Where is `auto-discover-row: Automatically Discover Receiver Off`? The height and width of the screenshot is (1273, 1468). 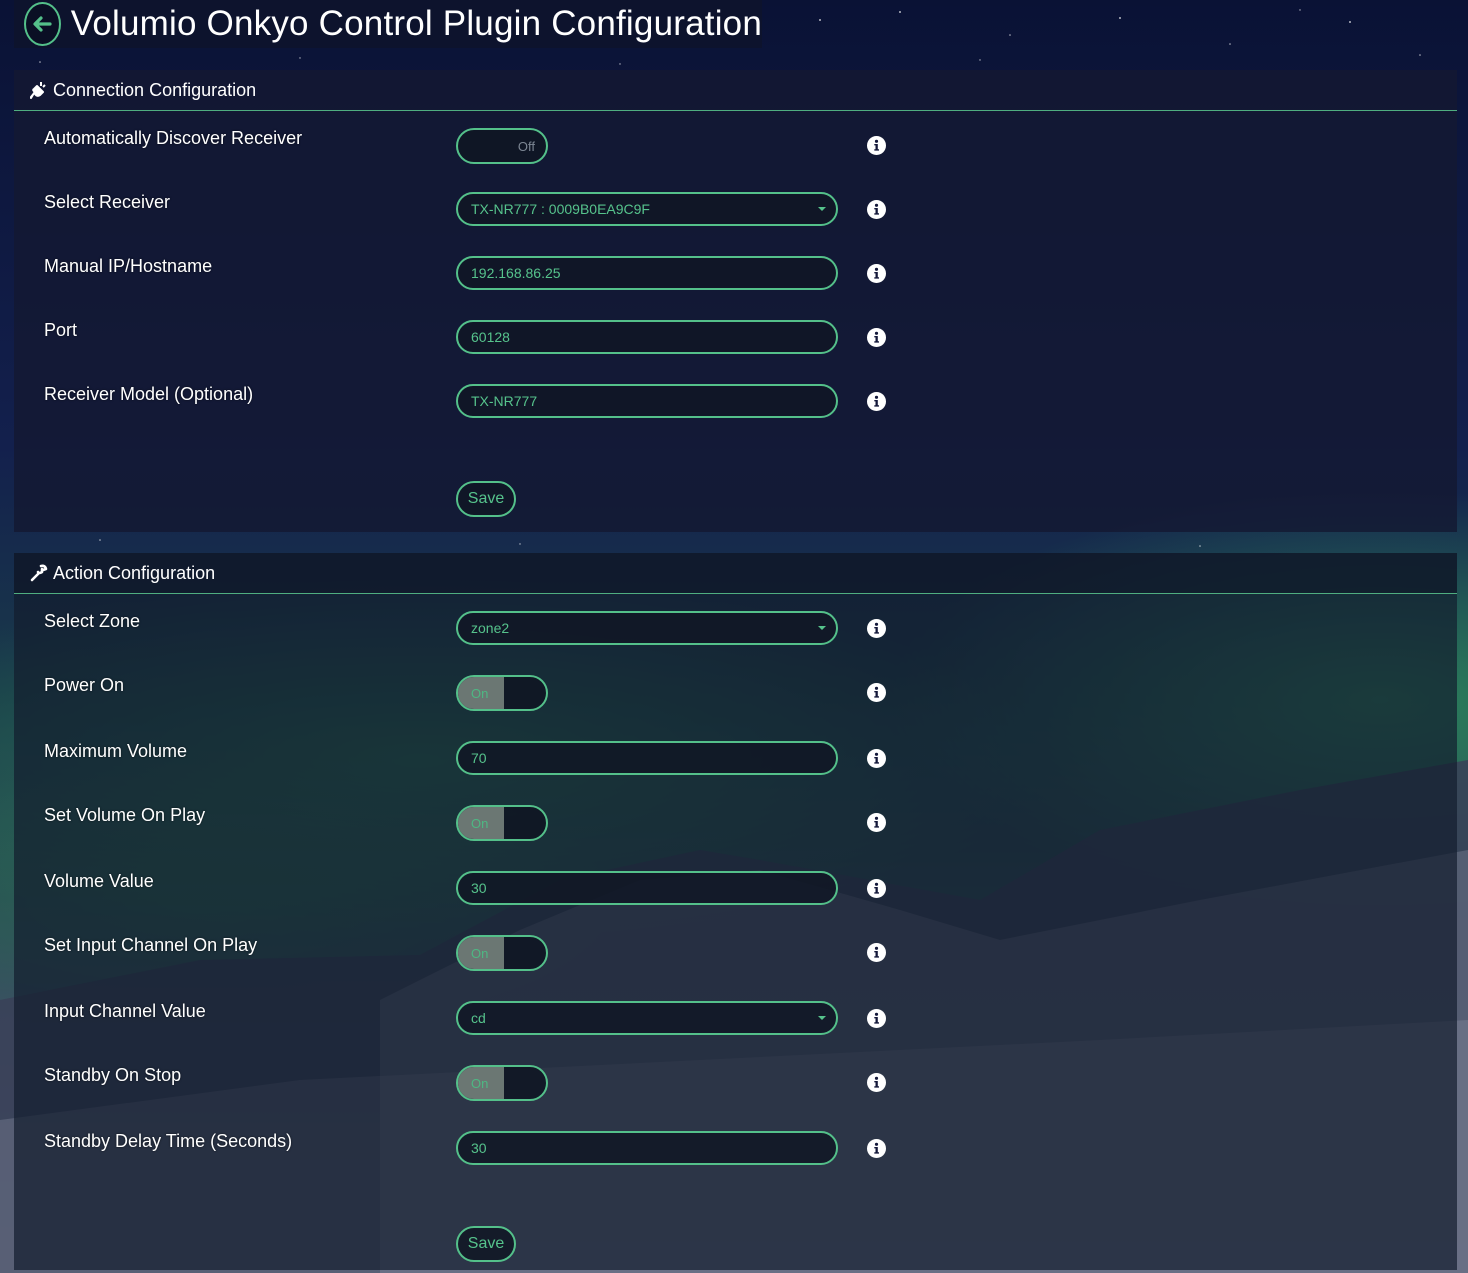 auto-discover-row: Automatically Discover Receiver Off is located at coordinates (735, 148).